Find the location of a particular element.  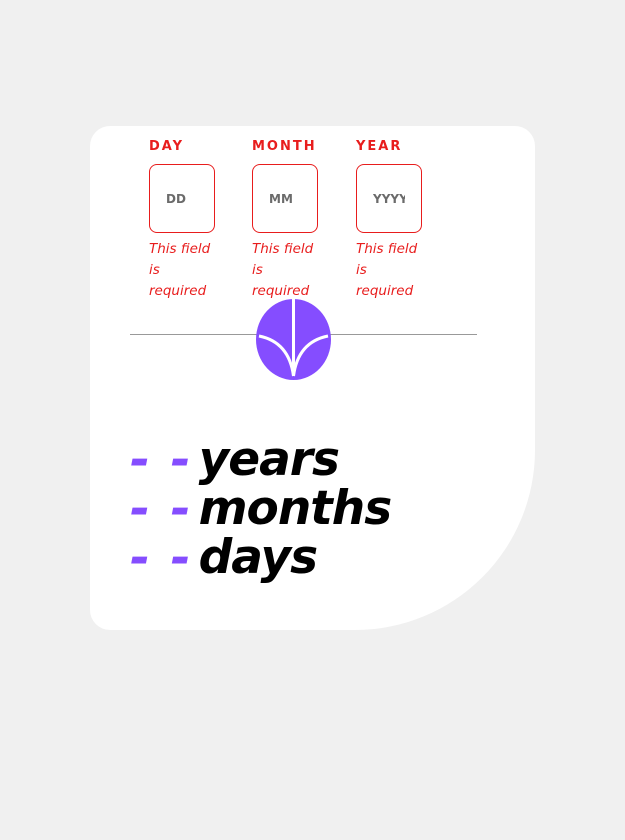

days-unit: days is located at coordinates (258, 557).